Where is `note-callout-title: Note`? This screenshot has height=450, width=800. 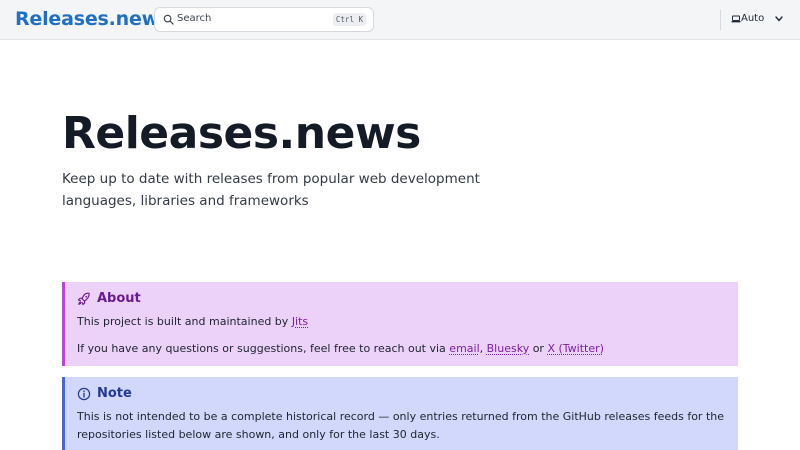
note-callout-title: Note is located at coordinates (114, 393).